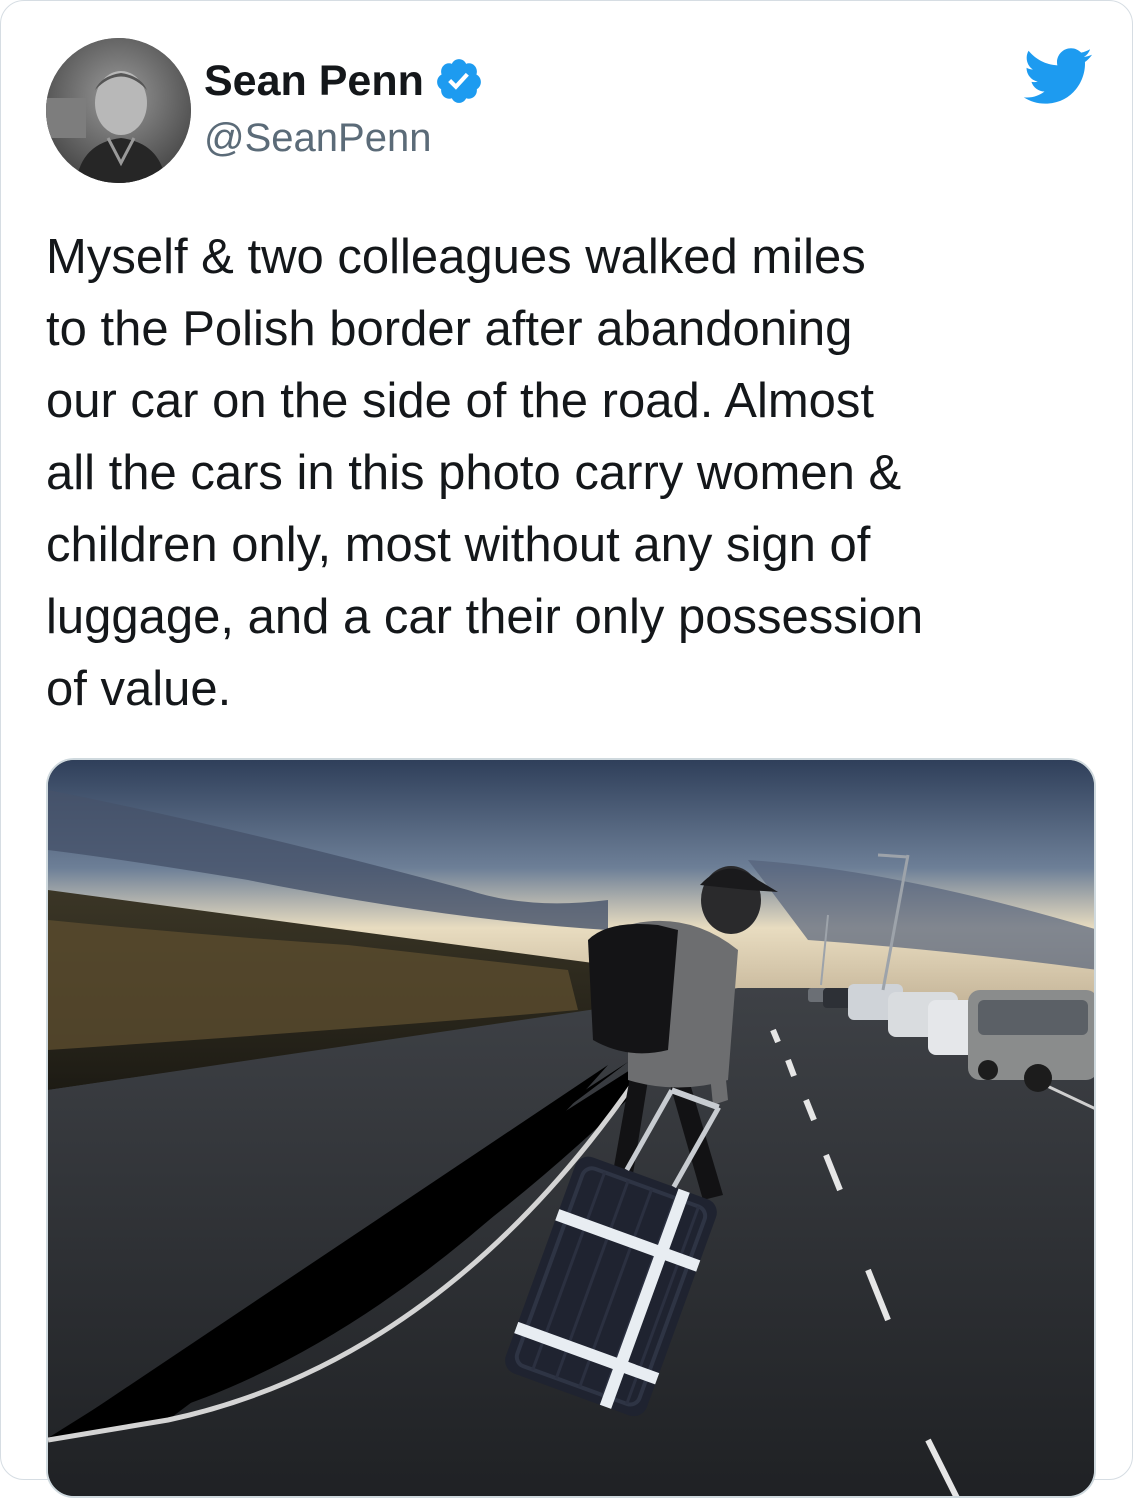 Image resolution: width=1135 pixels, height=1498 pixels. Describe the element at coordinates (118, 110) in the screenshot. I see `author-avatar` at that location.